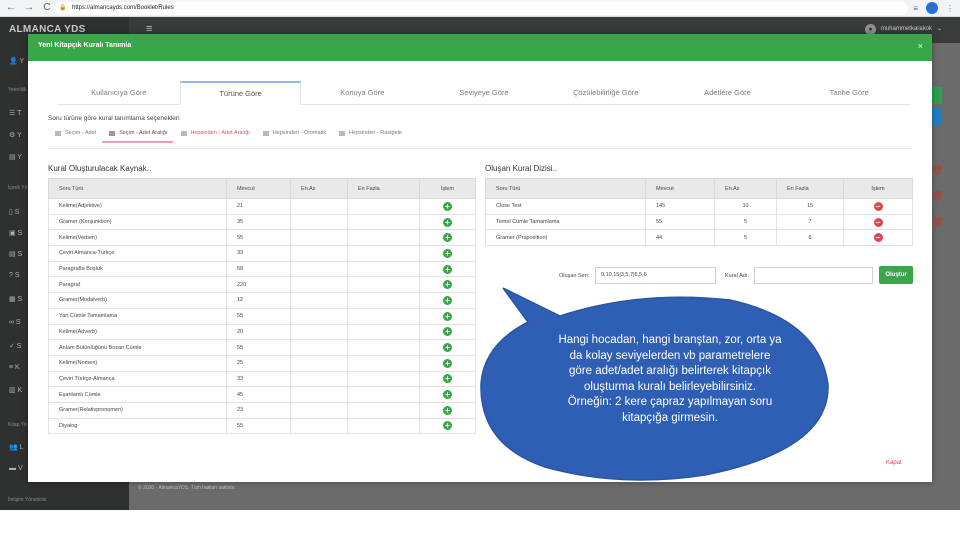 The image size is (960, 540). What do you see at coordinates (14, 275) in the screenshot?
I see `question-icon: ? S` at bounding box center [14, 275].